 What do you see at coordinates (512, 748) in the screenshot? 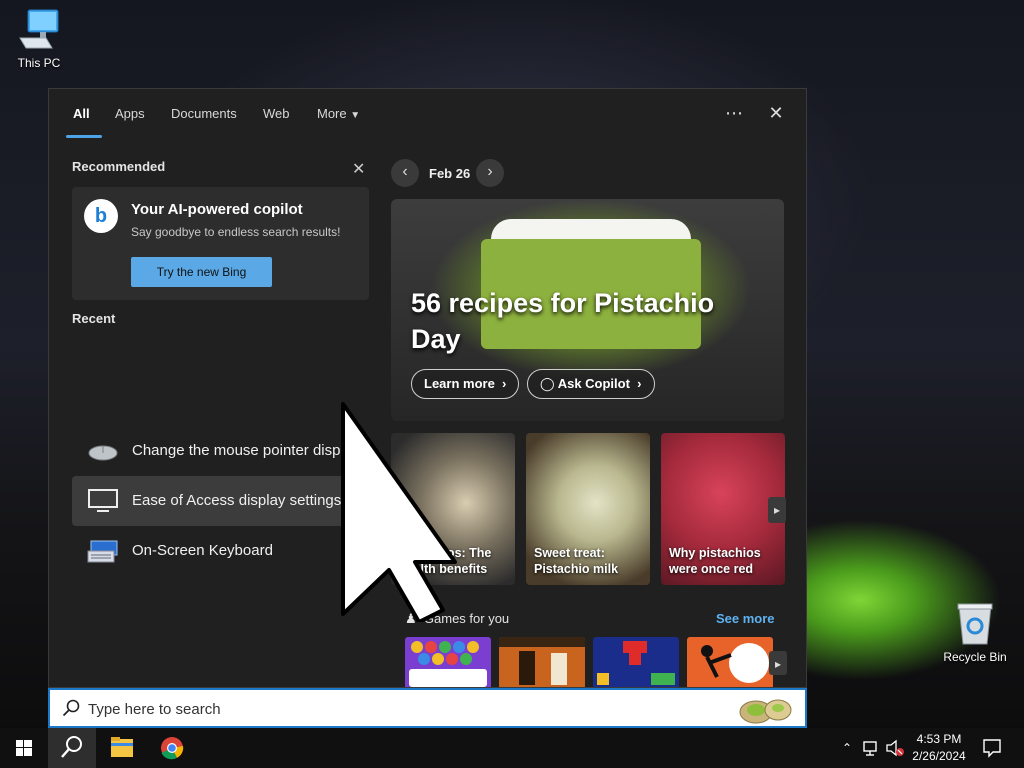
I see `taskbar: ⌃ 4:53 PM 2/26/2024` at bounding box center [512, 748].